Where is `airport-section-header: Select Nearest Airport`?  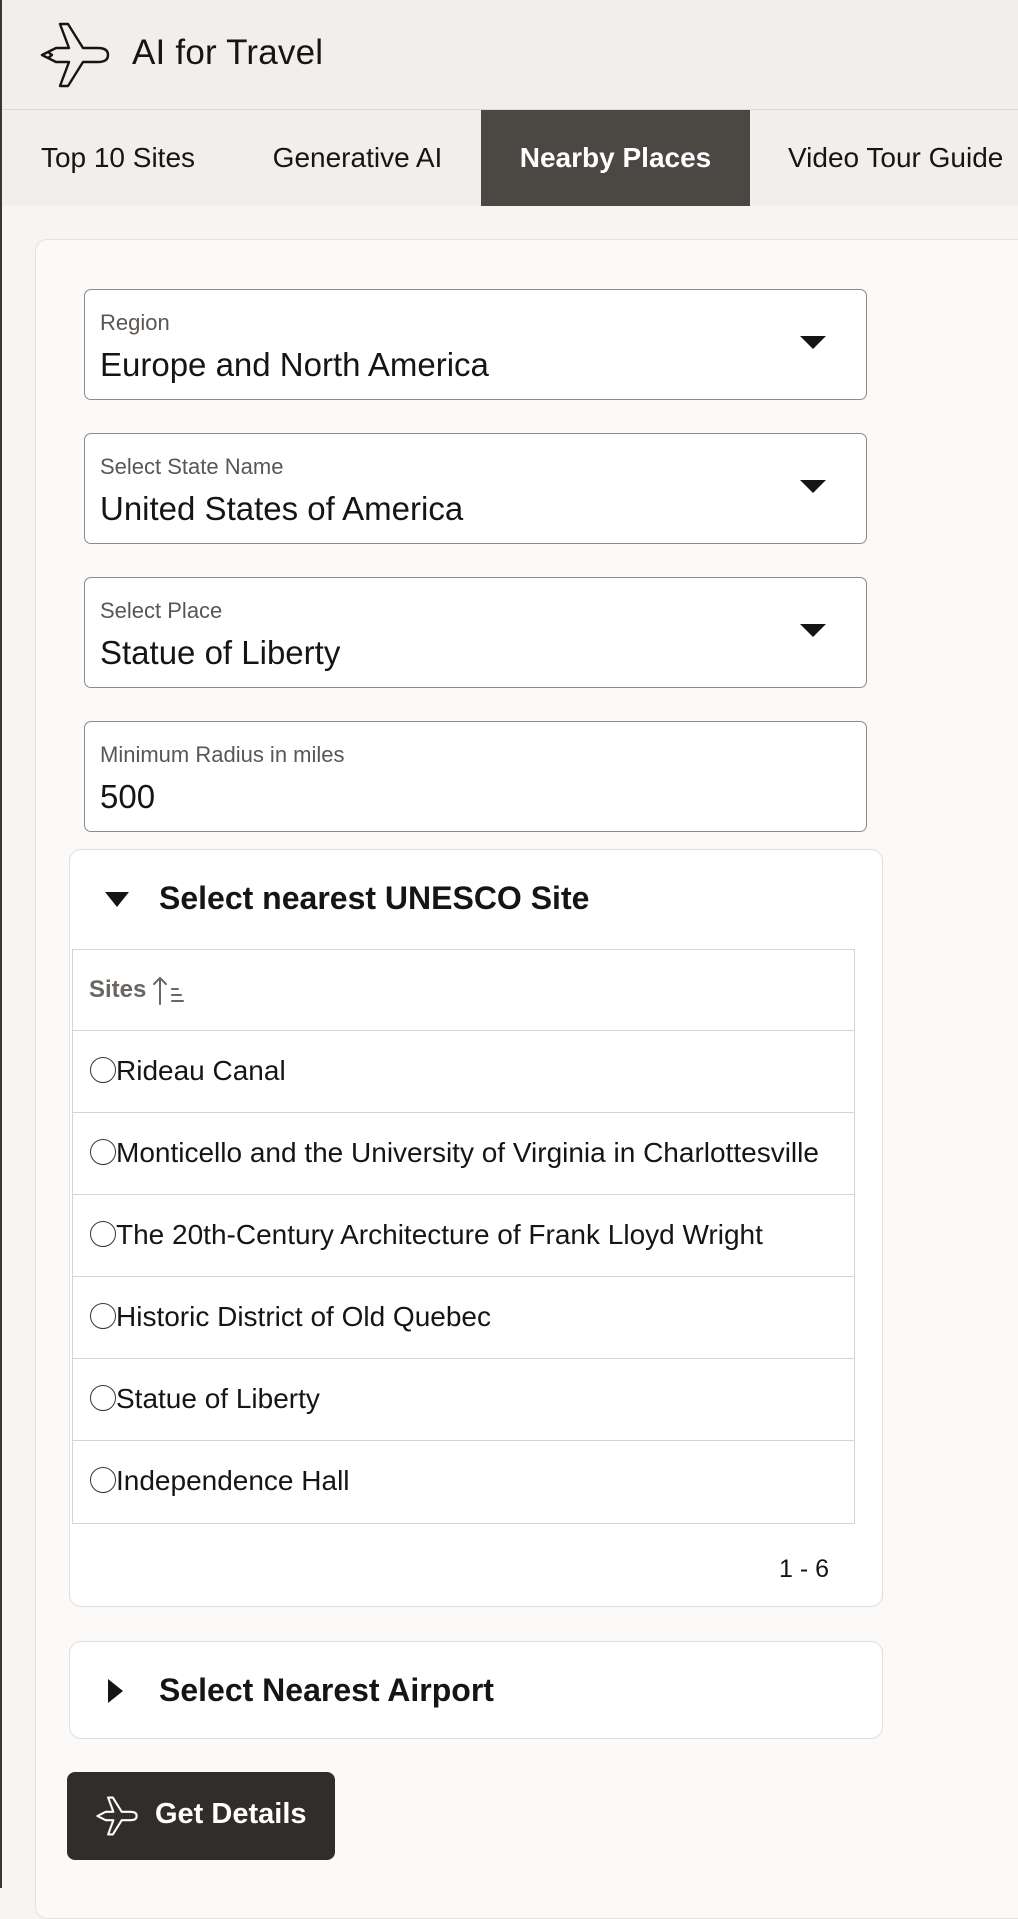
airport-section-header: Select Nearest Airport is located at coordinates (476, 1691).